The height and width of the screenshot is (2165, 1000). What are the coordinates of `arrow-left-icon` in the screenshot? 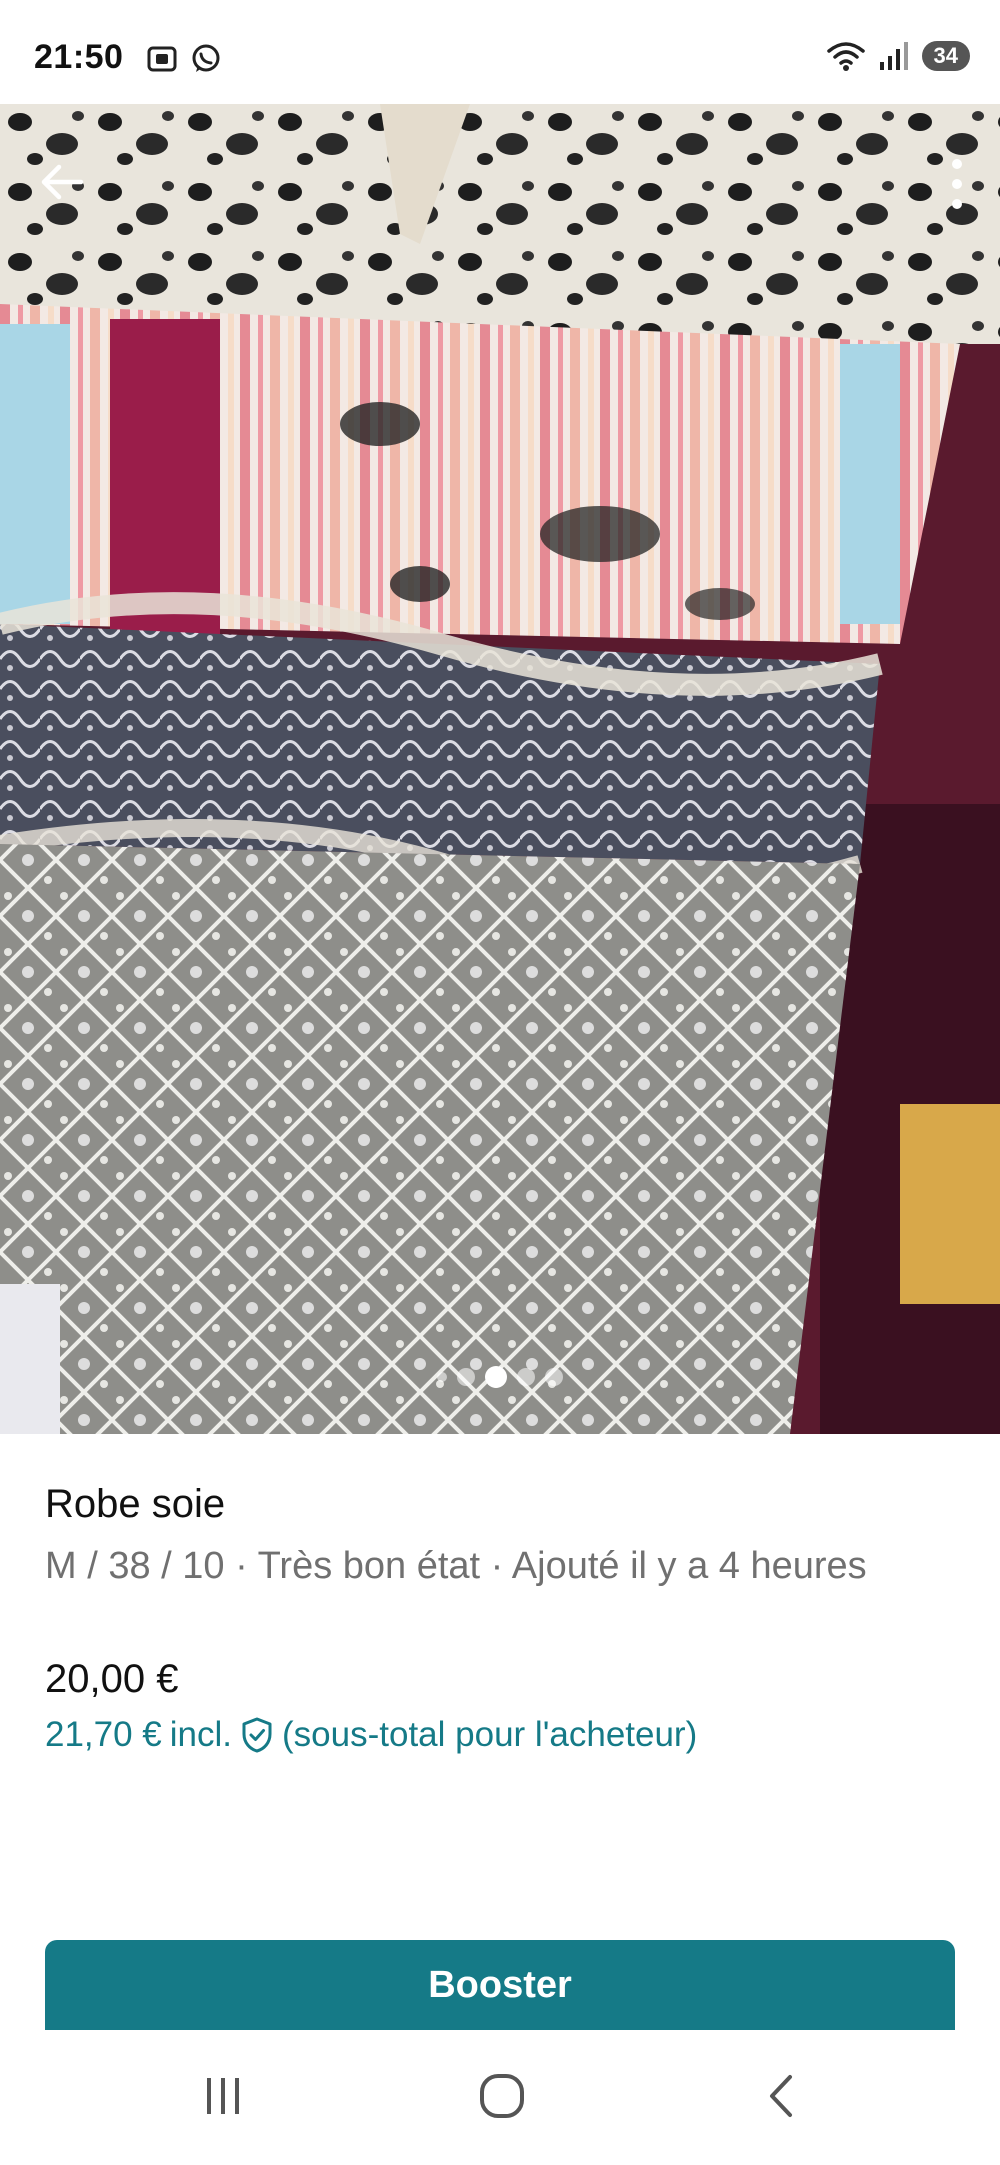 It's located at (62, 182).